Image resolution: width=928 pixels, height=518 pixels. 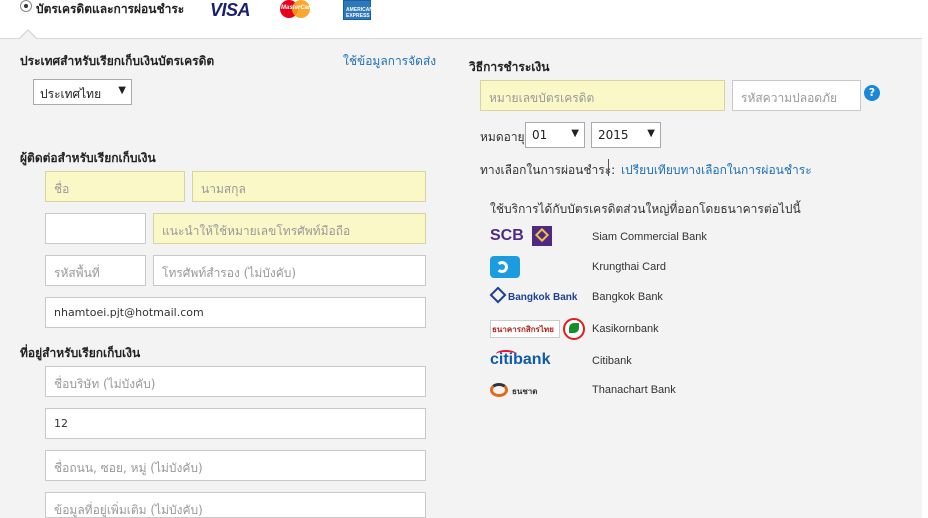 I want to click on card-number-input: หมายเลขบัตรเครดิต, so click(x=602, y=95).